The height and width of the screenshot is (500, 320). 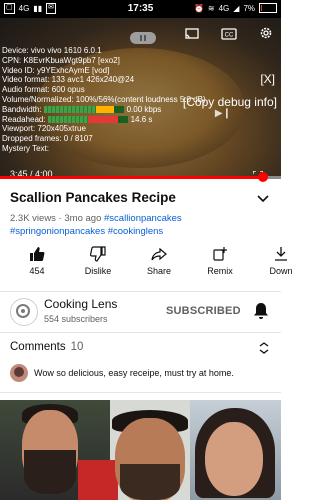 I want to click on remix-label: Remix, so click(x=220, y=271).